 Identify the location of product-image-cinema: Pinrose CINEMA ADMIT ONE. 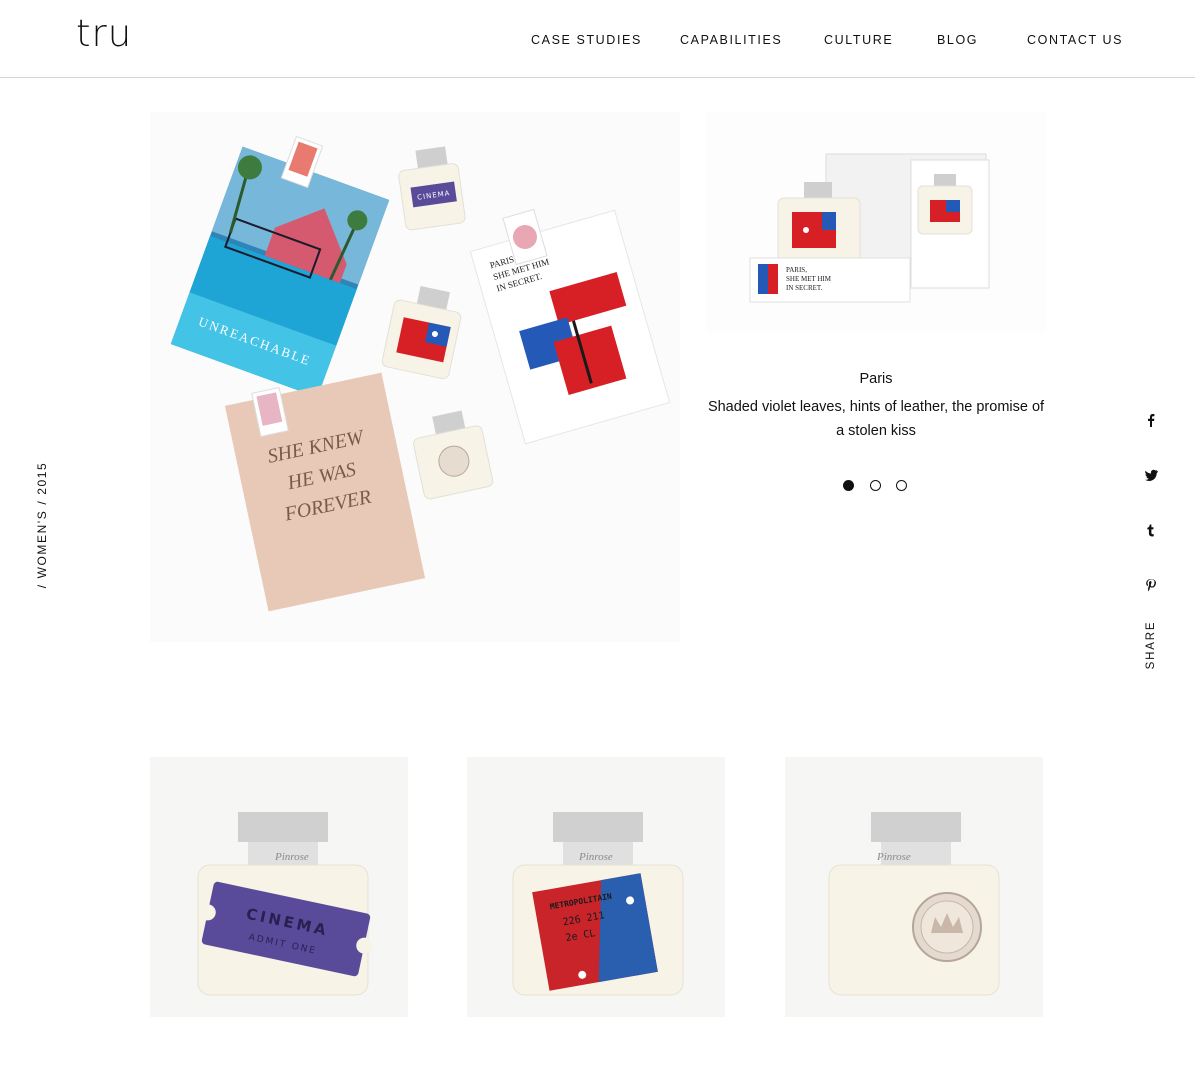
(279, 887).